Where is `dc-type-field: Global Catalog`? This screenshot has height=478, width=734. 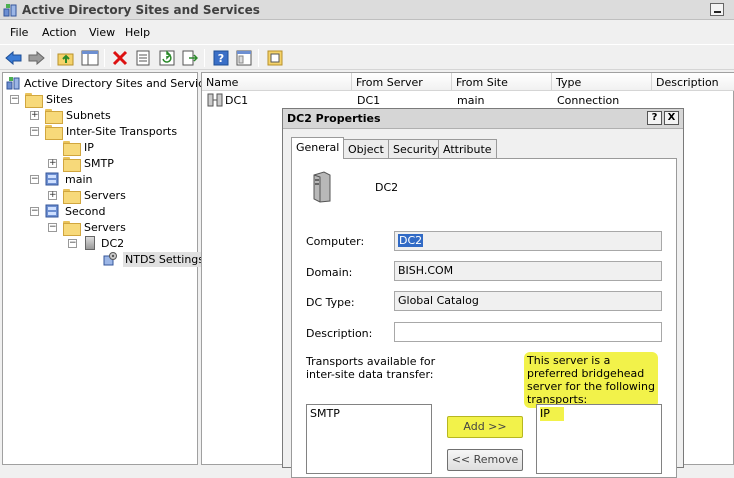
dc-type-field: Global Catalog is located at coordinates (528, 301).